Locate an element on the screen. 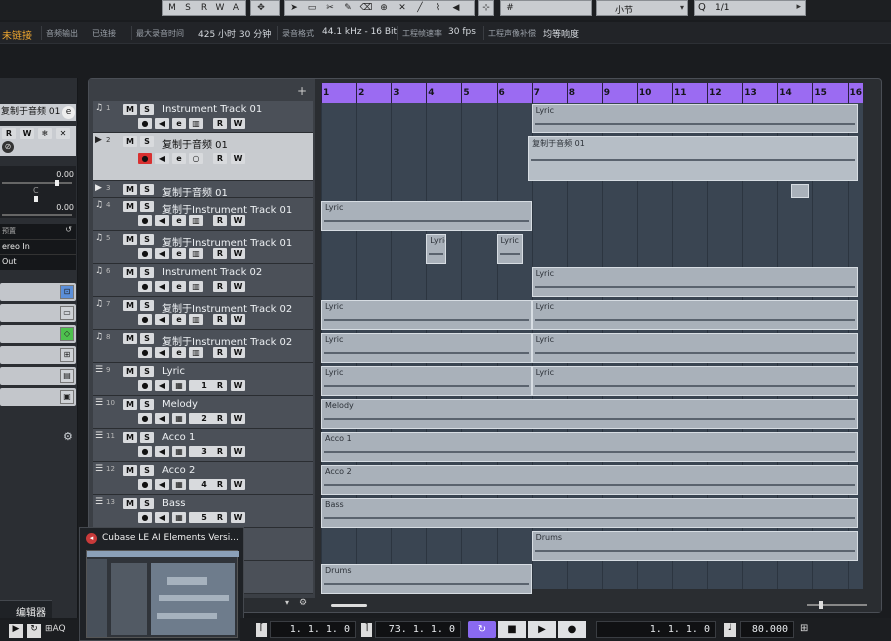 The height and width of the screenshot is (641, 891). midi-part: Melody is located at coordinates (590, 414).